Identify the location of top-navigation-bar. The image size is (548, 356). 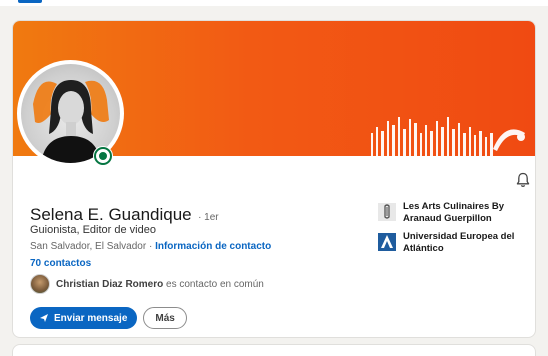
(274, 3).